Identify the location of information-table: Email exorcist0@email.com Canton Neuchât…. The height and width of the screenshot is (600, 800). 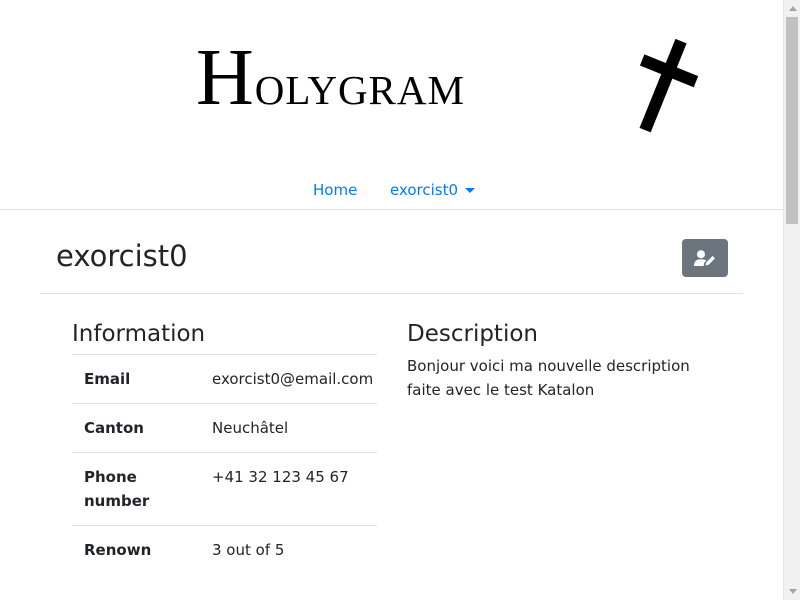
(224, 464).